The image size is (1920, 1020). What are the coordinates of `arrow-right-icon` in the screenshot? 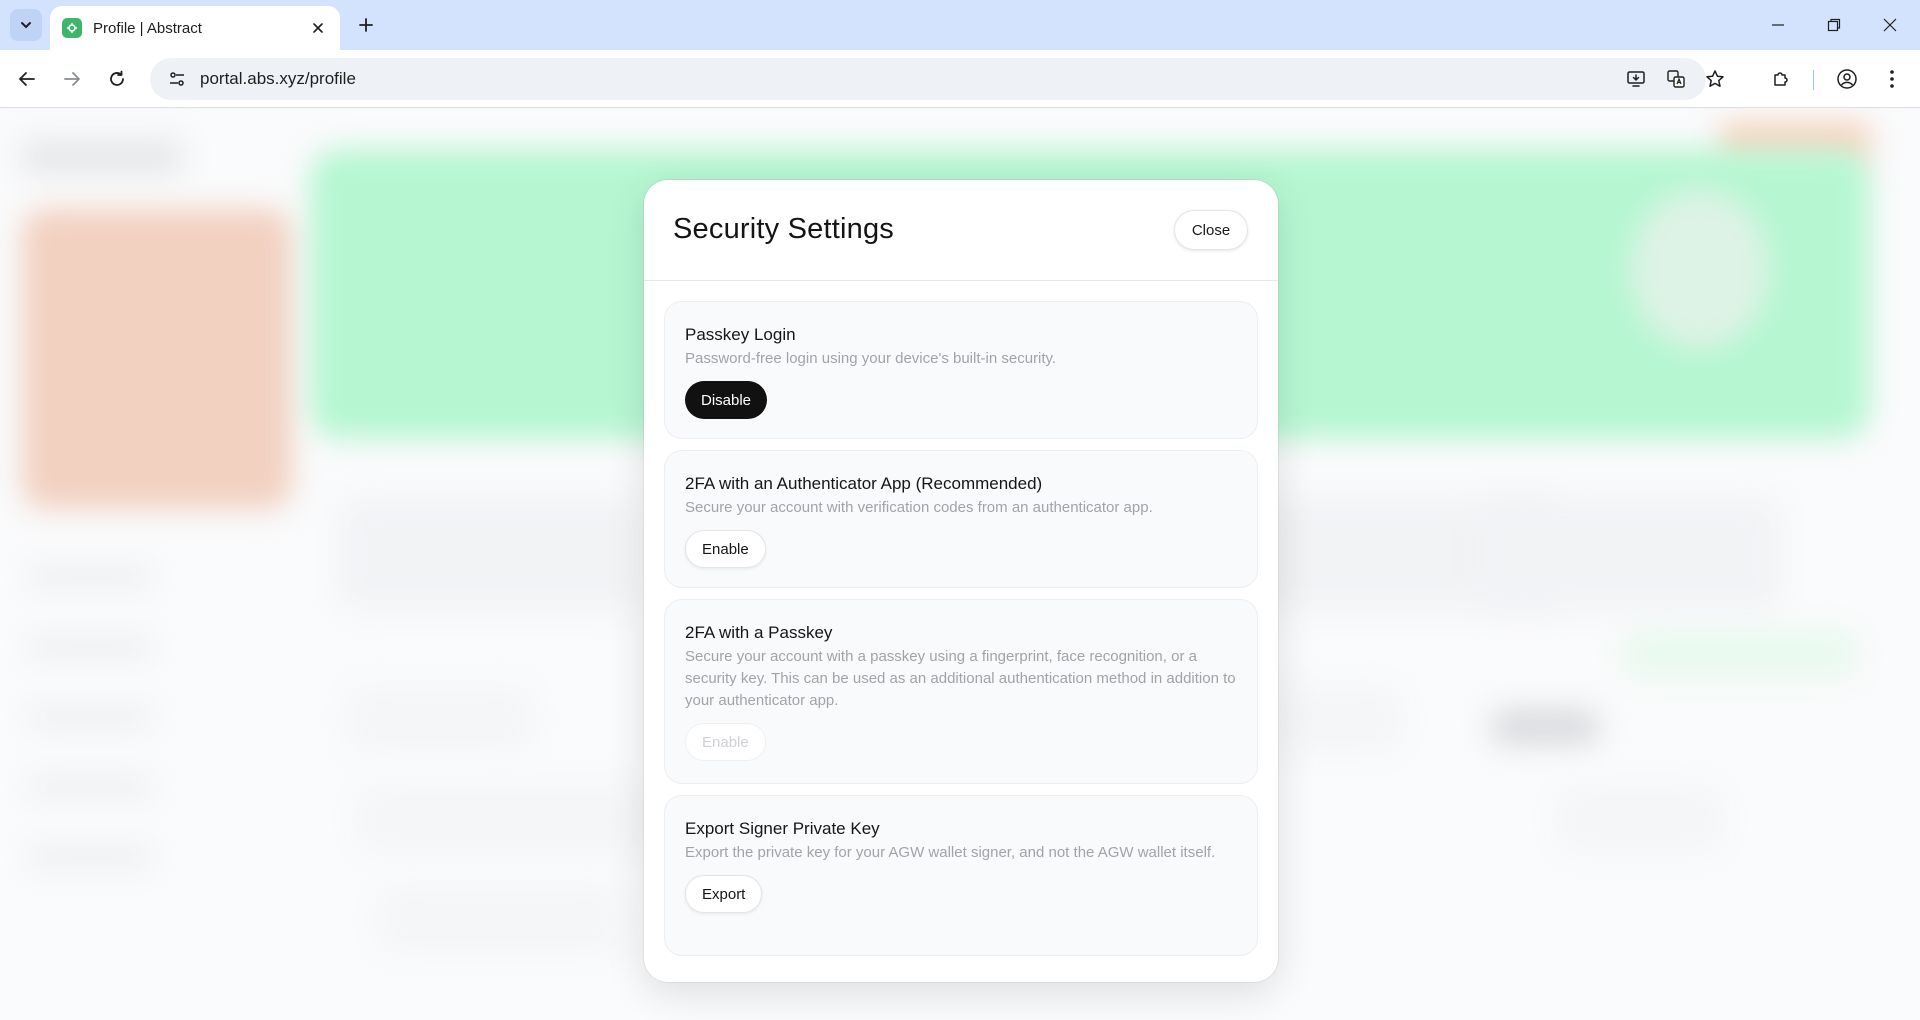 It's located at (72, 79).